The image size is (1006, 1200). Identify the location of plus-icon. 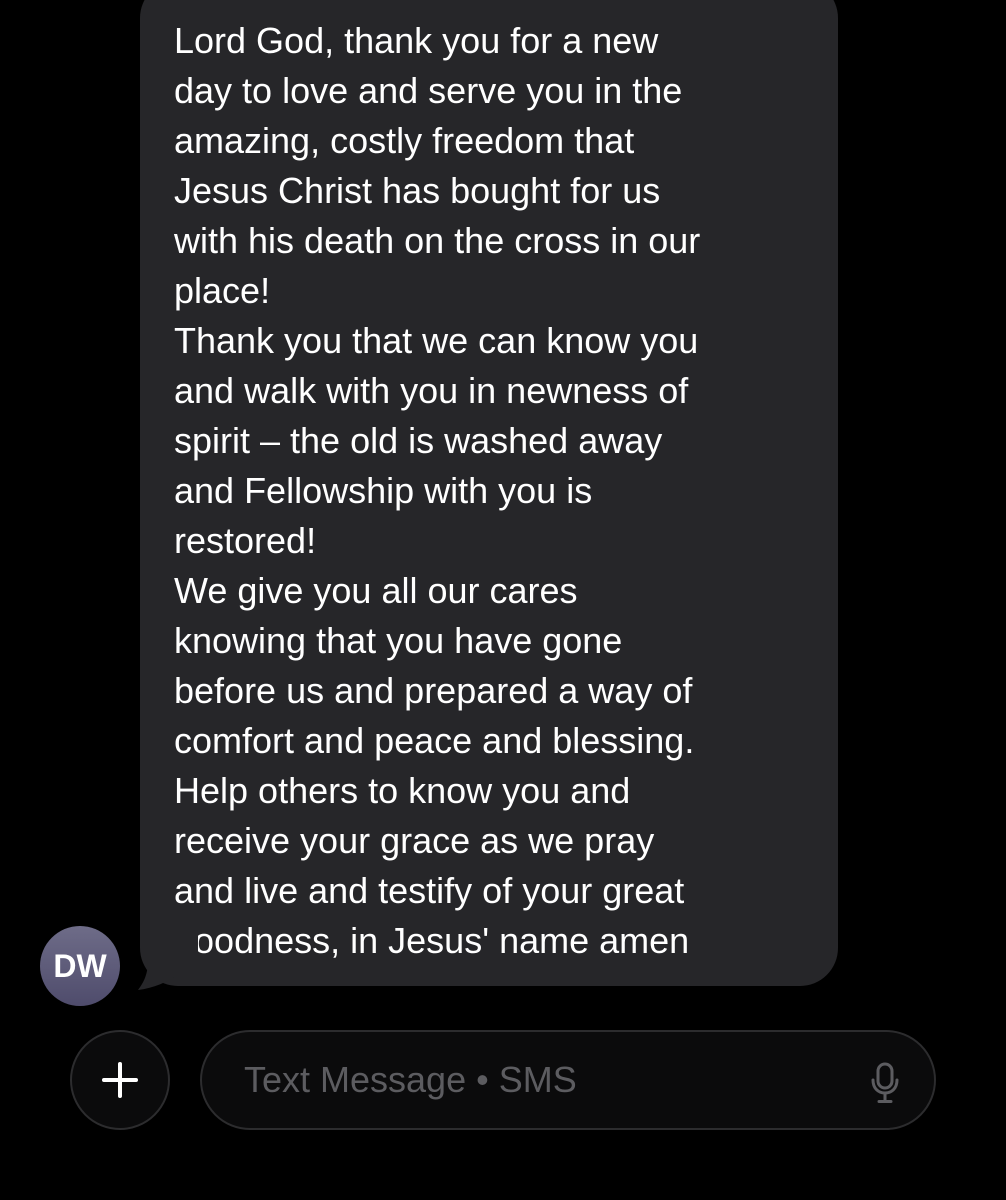
(120, 1080).